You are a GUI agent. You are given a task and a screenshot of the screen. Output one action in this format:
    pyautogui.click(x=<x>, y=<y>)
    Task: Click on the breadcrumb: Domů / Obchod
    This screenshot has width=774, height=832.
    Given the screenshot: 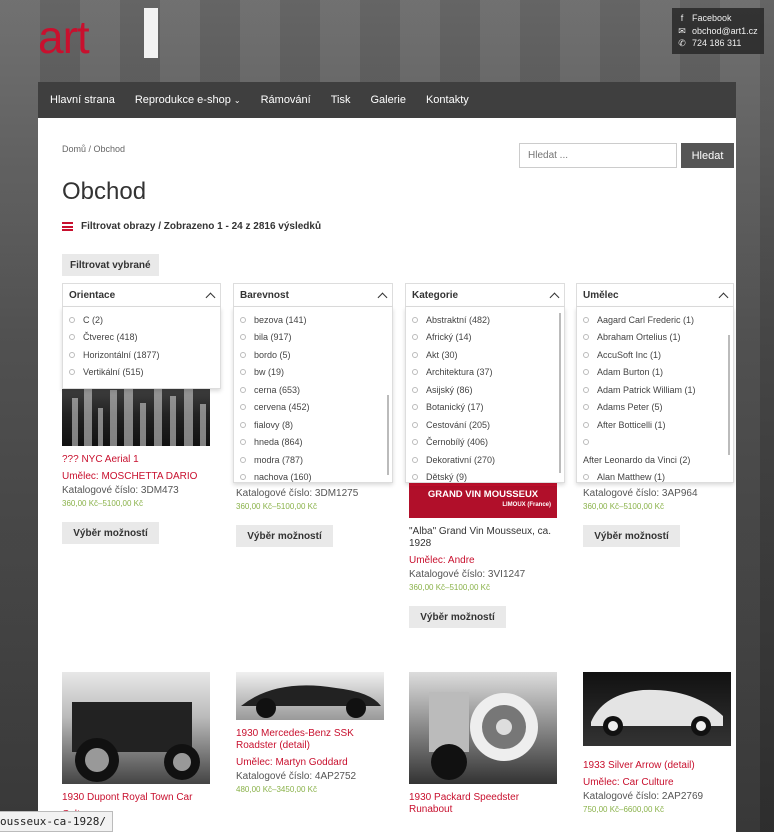 What is the action you would take?
    pyautogui.click(x=93, y=149)
    